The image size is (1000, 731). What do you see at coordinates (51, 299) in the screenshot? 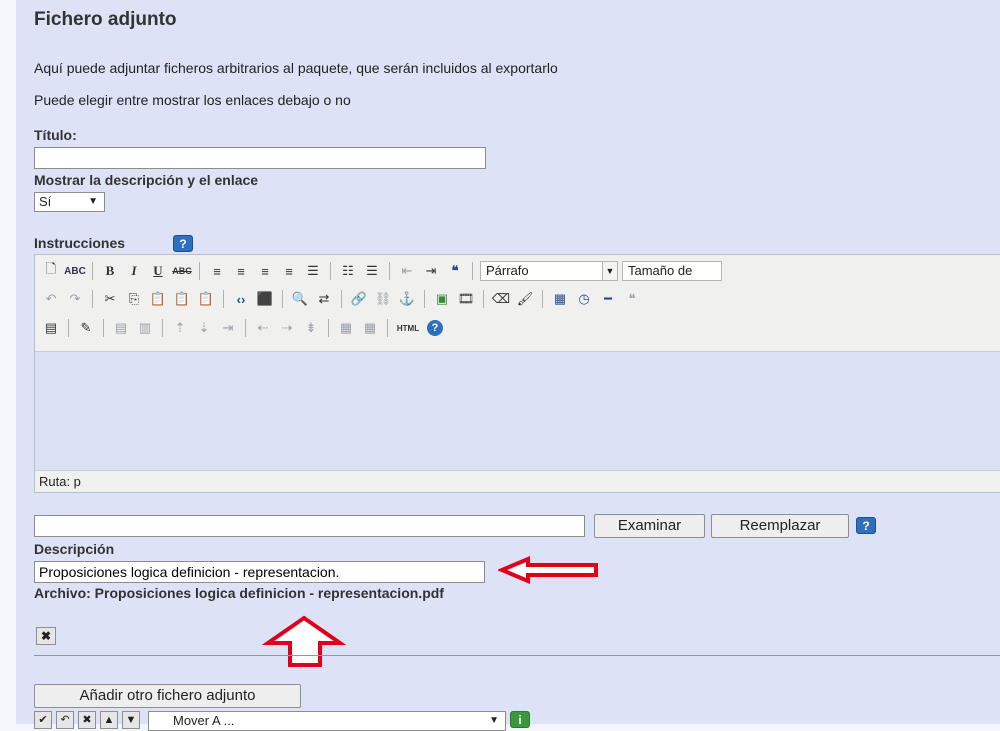
I see `undo-icon: ↶` at bounding box center [51, 299].